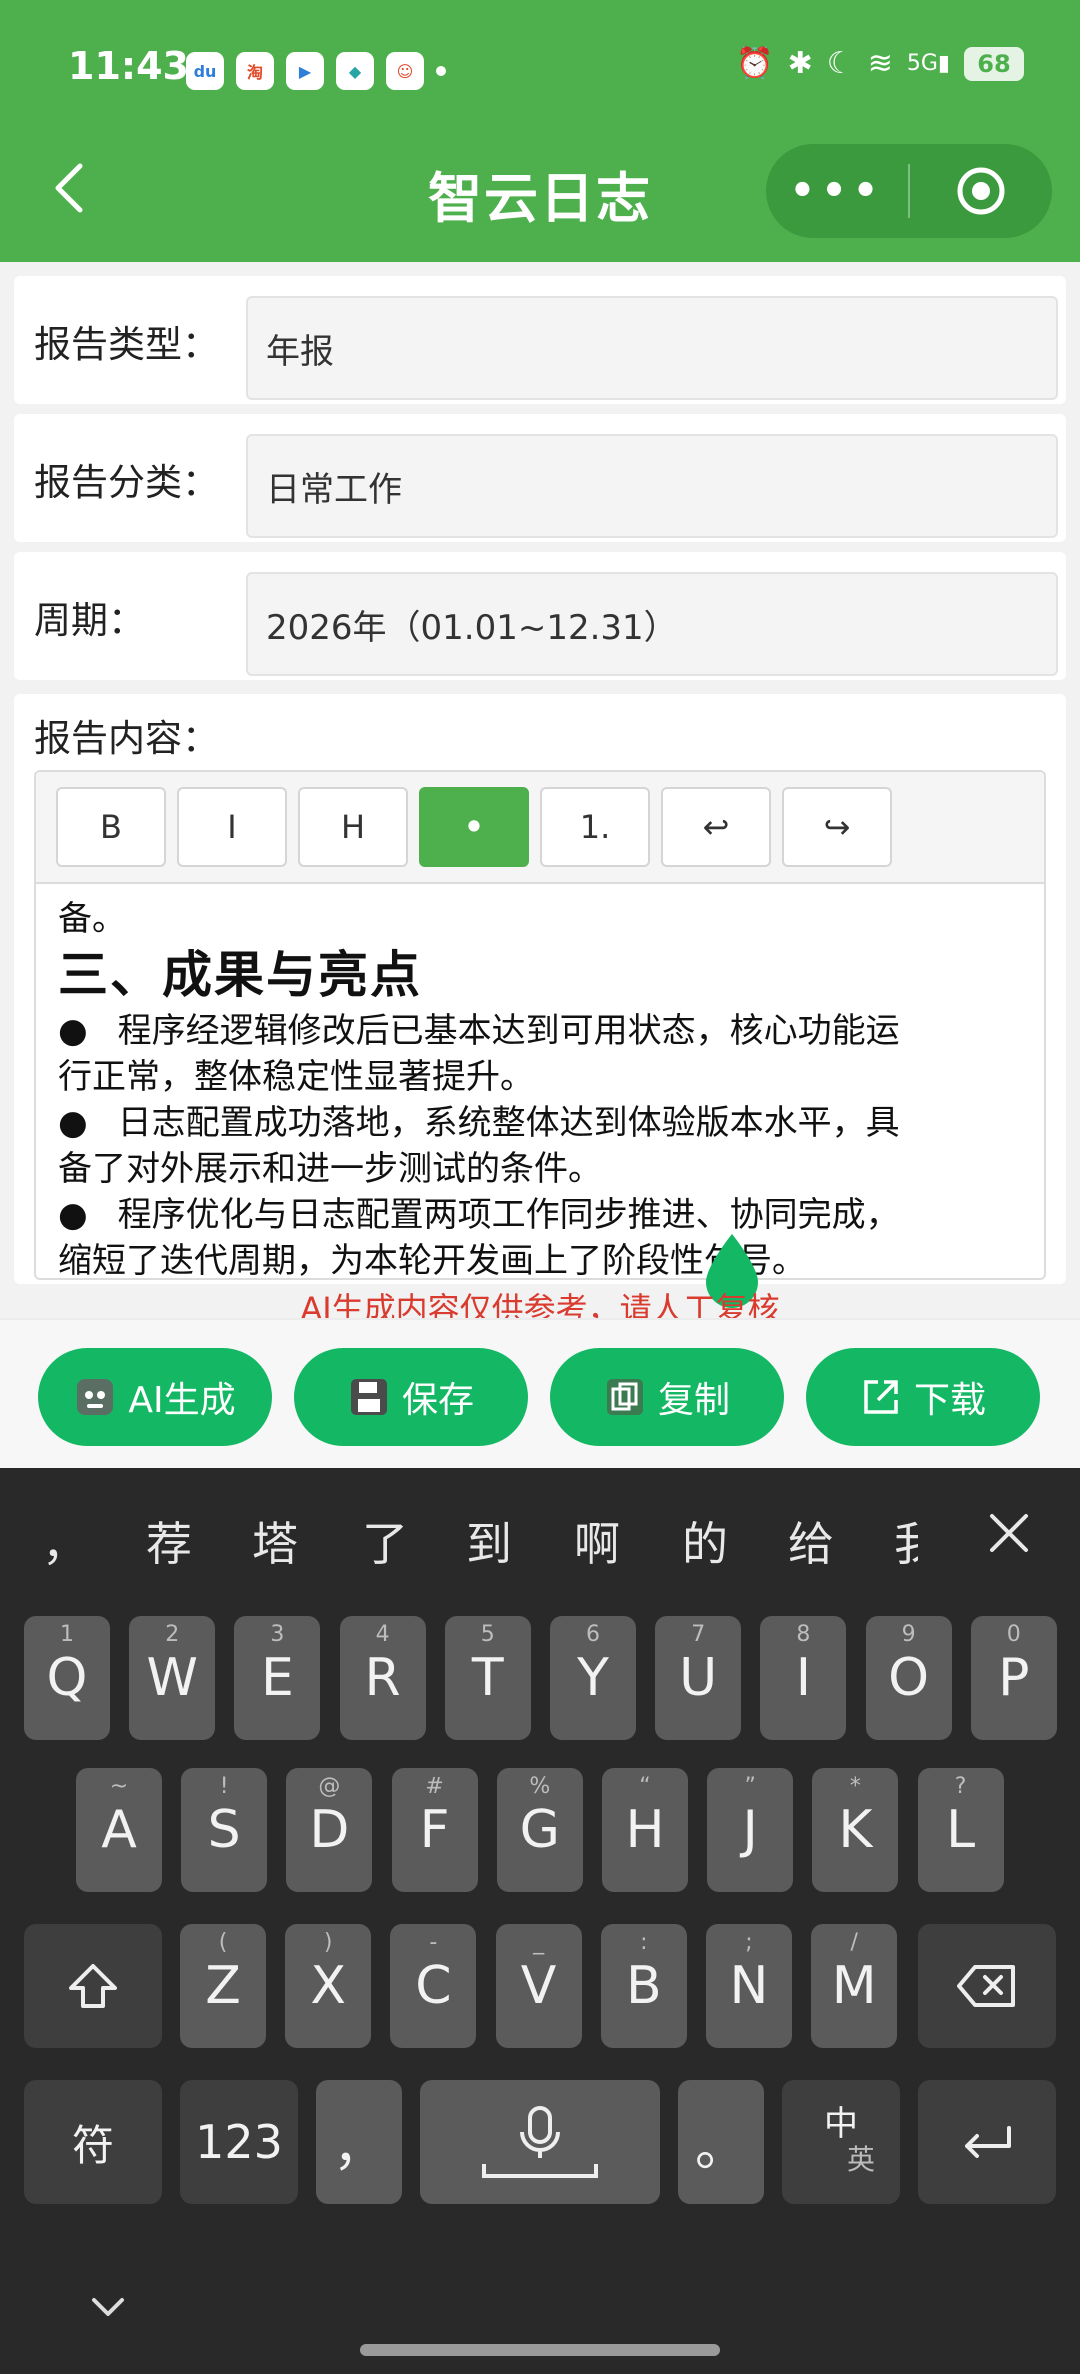 This screenshot has height=2374, width=1080. I want to click on key-label: F, so click(434, 1830).